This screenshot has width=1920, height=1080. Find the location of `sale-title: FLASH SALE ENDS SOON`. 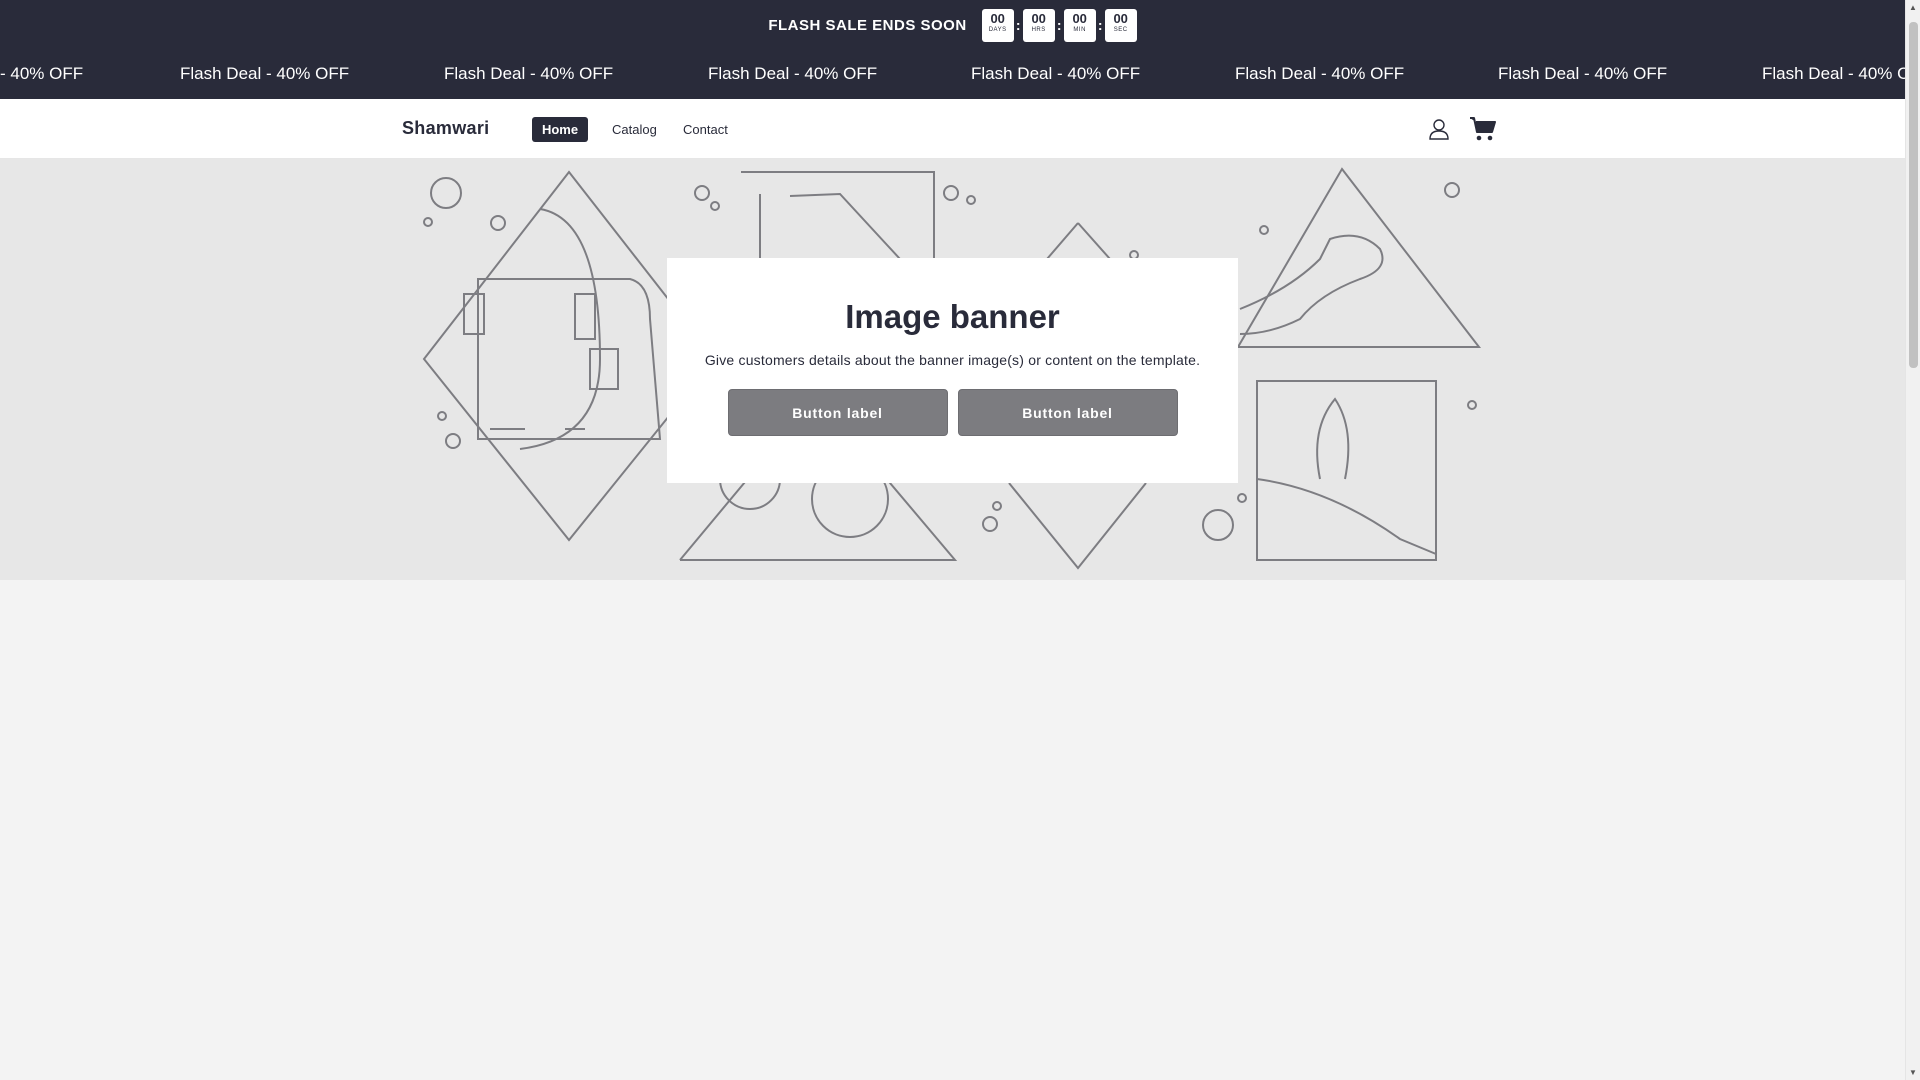

sale-title: FLASH SALE ENDS SOON is located at coordinates (867, 25).